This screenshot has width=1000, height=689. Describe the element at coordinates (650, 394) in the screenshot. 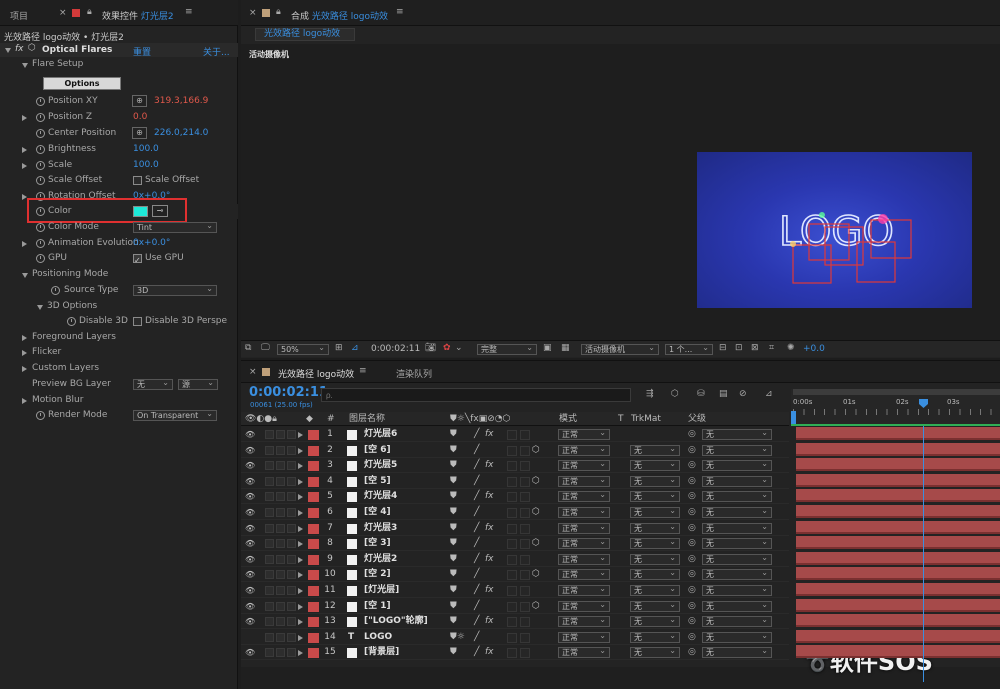

I see `comp-flowchart-icon: ⇶` at that location.